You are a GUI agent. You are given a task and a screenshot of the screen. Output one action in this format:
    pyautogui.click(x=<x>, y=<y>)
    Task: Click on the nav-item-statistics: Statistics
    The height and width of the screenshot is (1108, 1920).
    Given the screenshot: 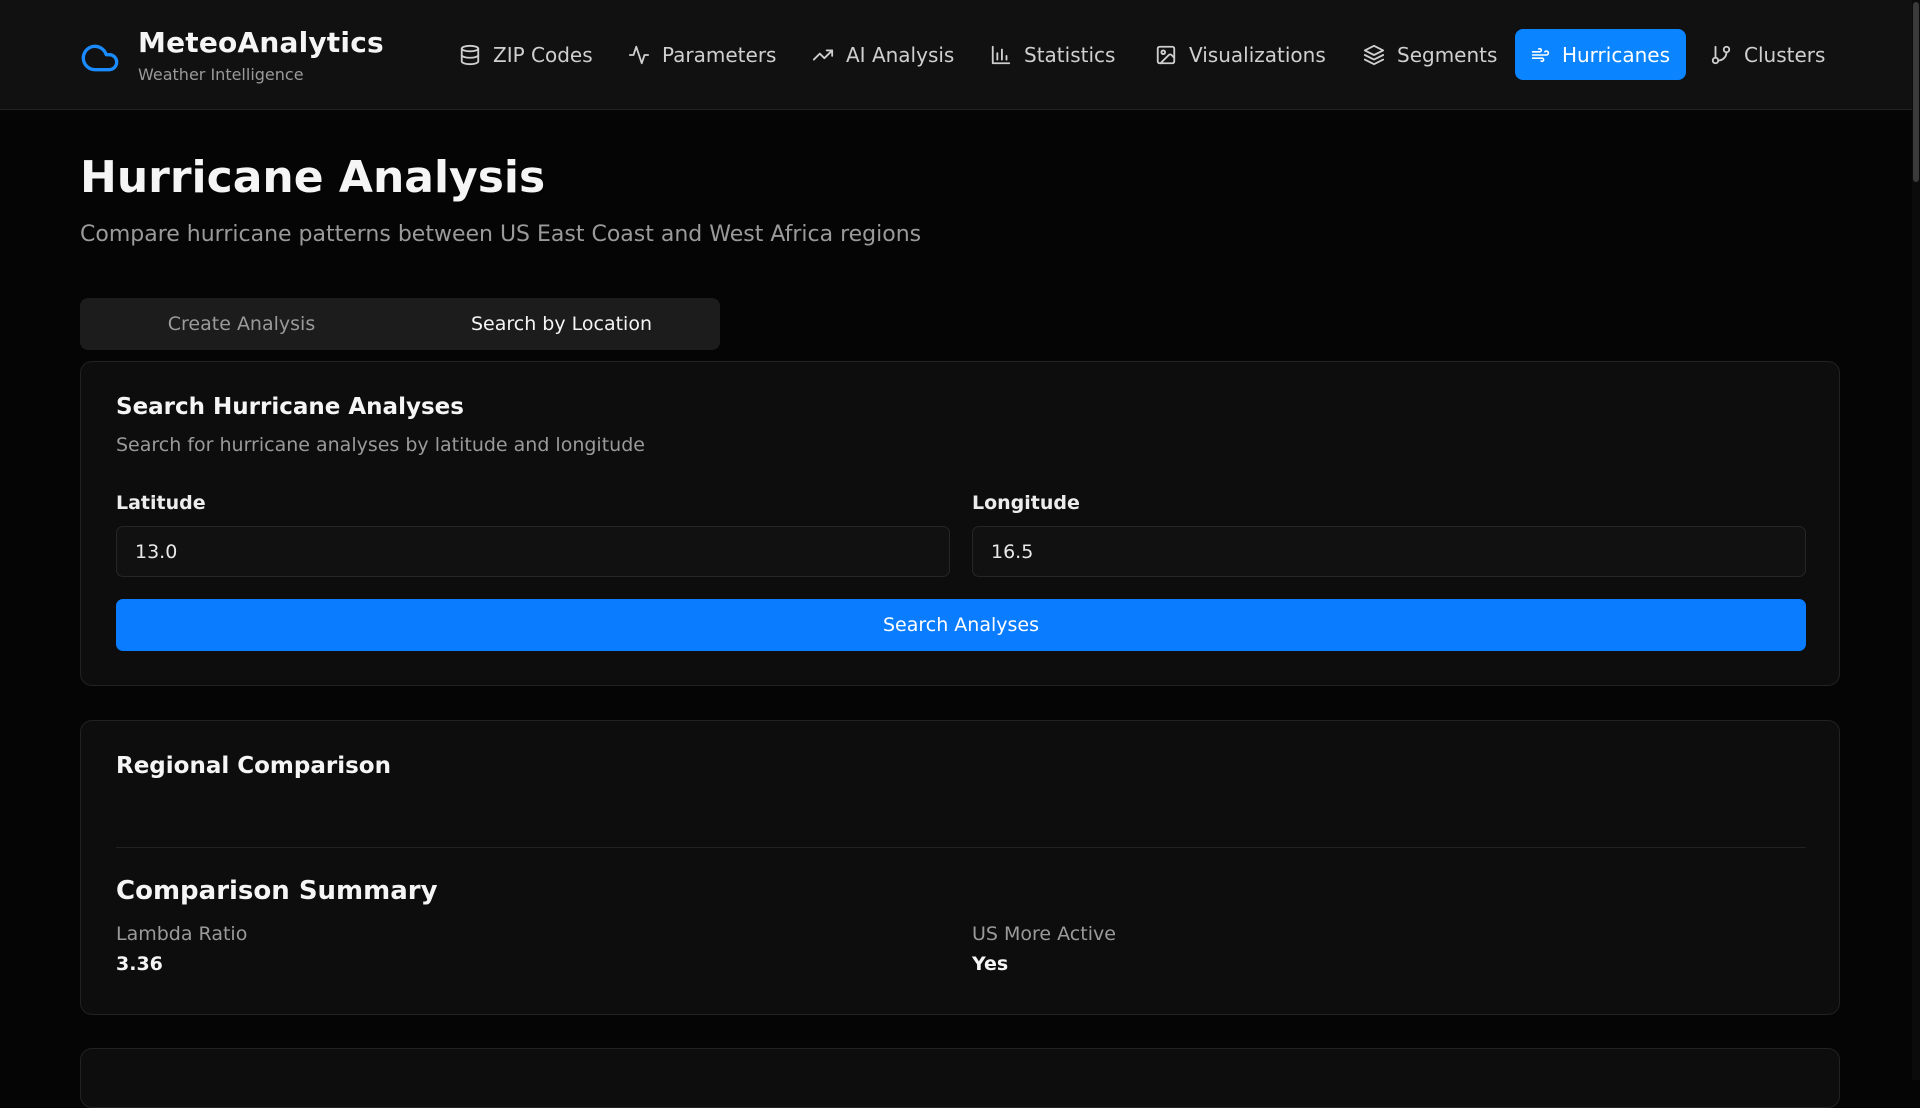 What is the action you would take?
    pyautogui.click(x=1052, y=54)
    